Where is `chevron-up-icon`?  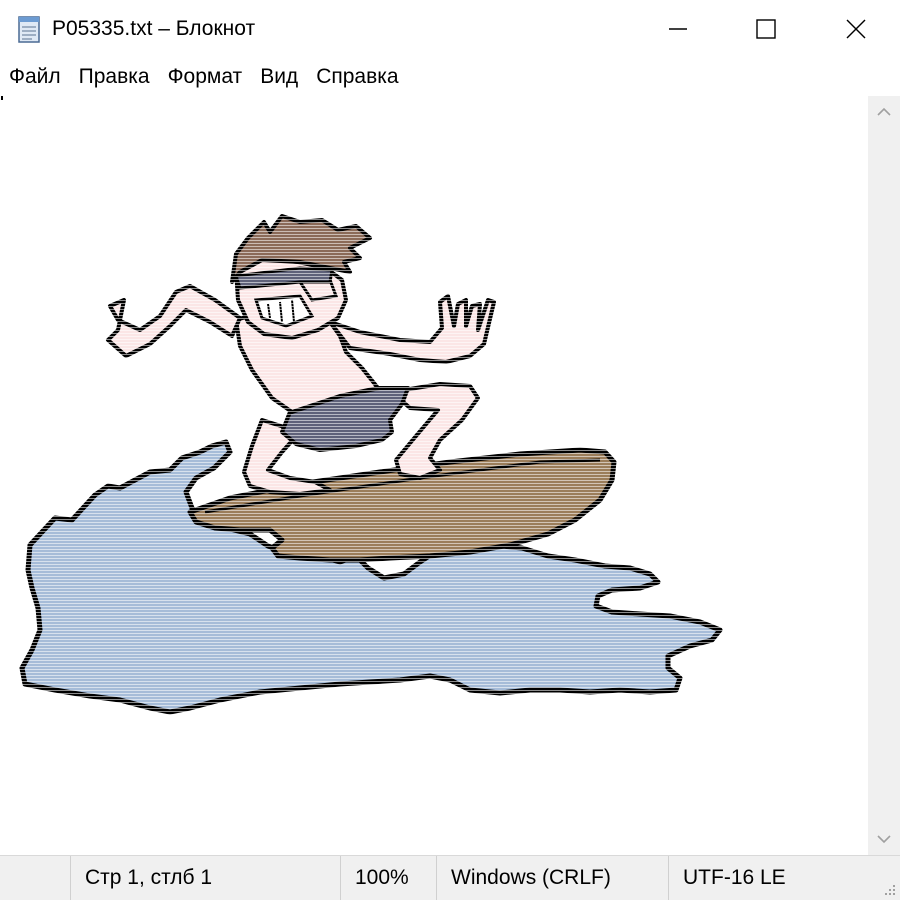 chevron-up-icon is located at coordinates (884, 111).